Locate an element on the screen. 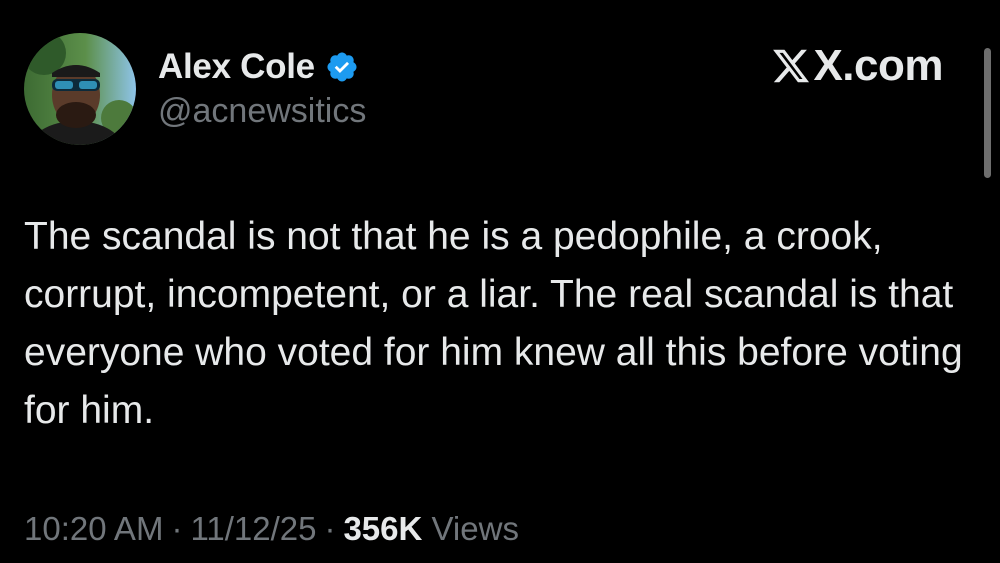 This screenshot has height=563, width=1000. x-brand: X.com is located at coordinates (857, 66).